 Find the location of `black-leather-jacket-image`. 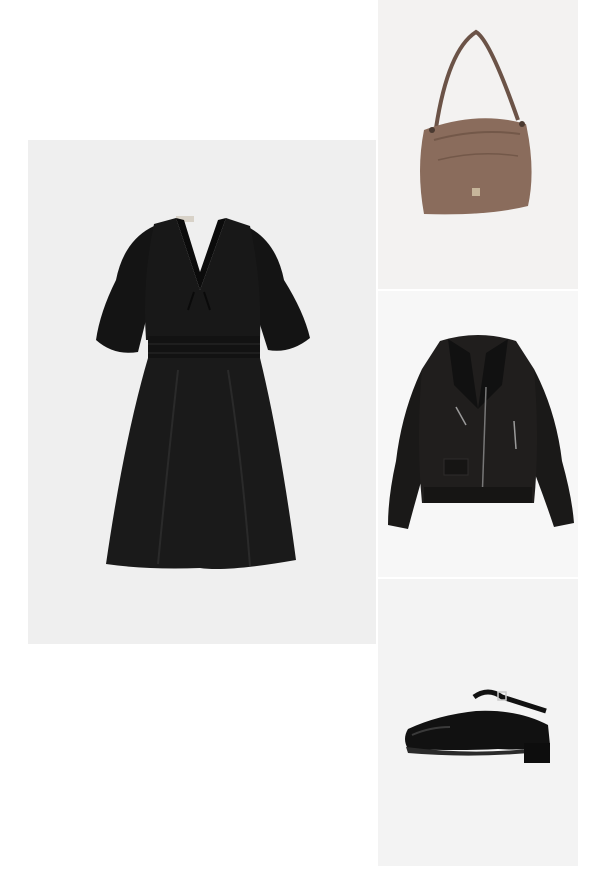

black-leather-jacket-image is located at coordinates (478, 434).